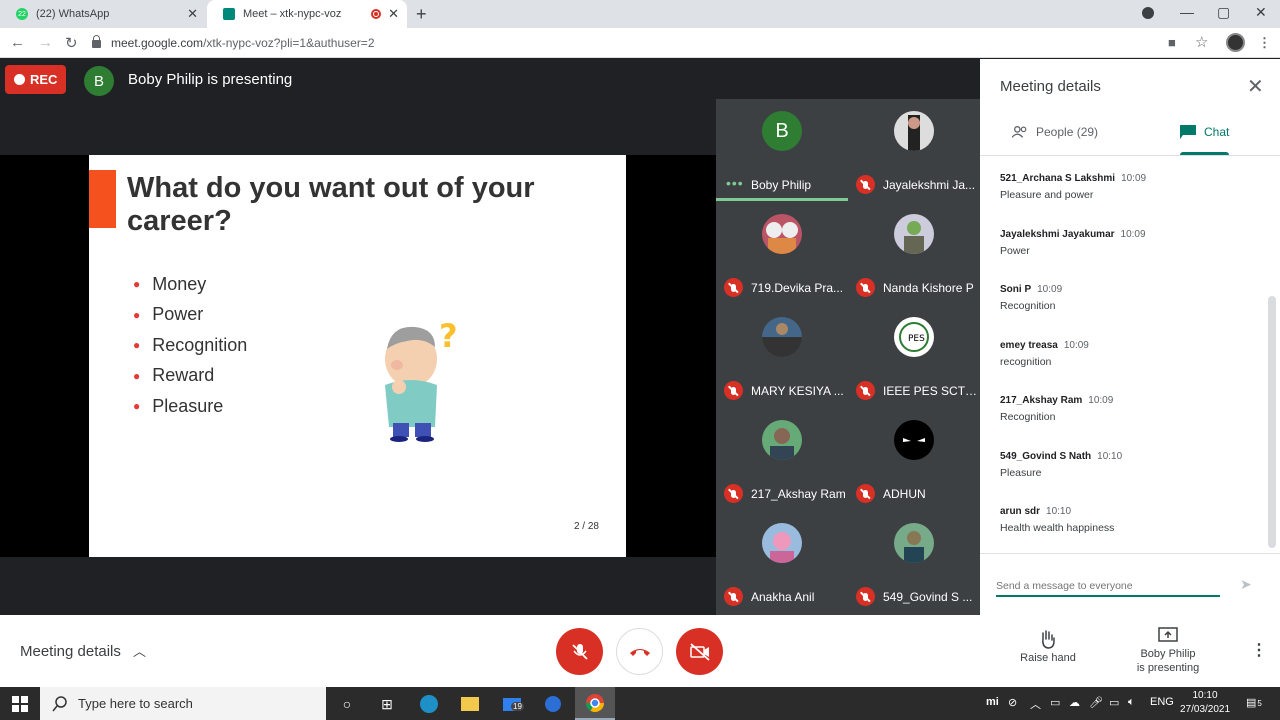  What do you see at coordinates (1016, 289) in the screenshot?
I see `message-sender: Soni P` at bounding box center [1016, 289].